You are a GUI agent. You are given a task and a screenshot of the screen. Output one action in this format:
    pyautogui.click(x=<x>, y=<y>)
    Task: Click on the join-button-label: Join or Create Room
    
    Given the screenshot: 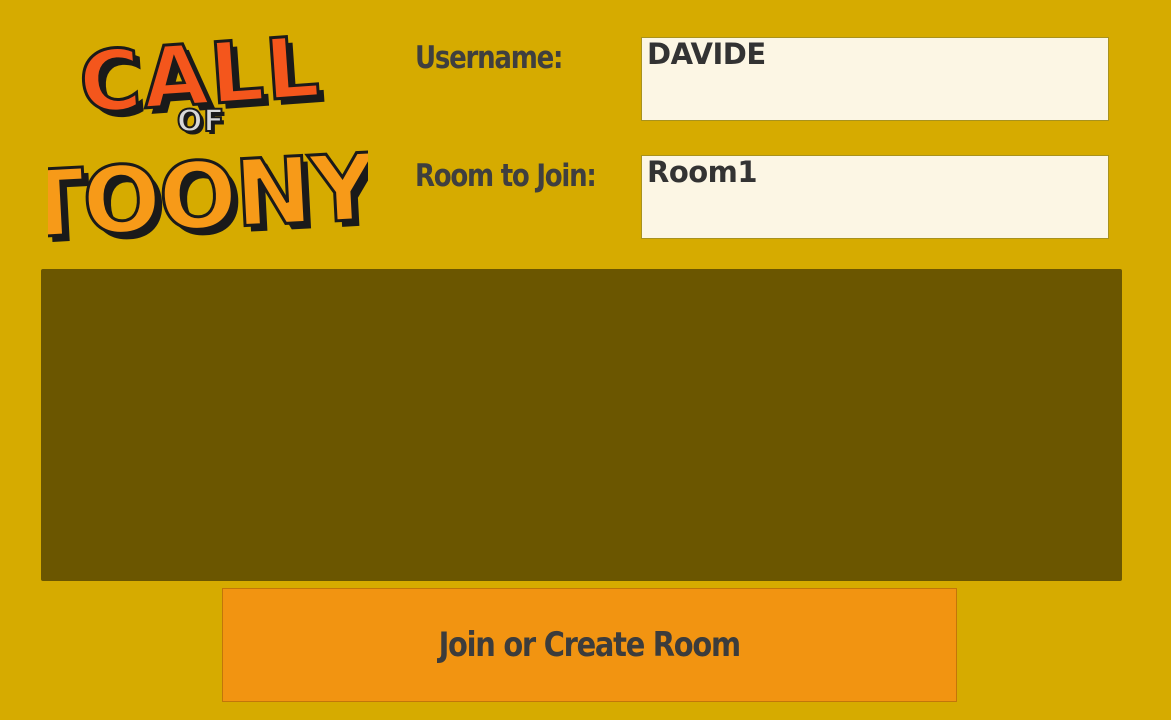 What is the action you would take?
    pyautogui.click(x=589, y=645)
    